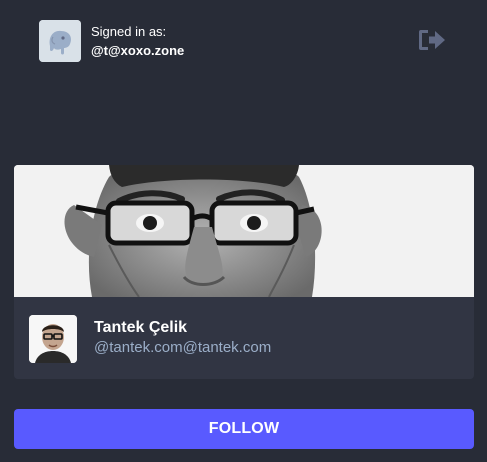  I want to click on signed-in-text: Signed in as: @t@xoxo.zone, so click(137, 41).